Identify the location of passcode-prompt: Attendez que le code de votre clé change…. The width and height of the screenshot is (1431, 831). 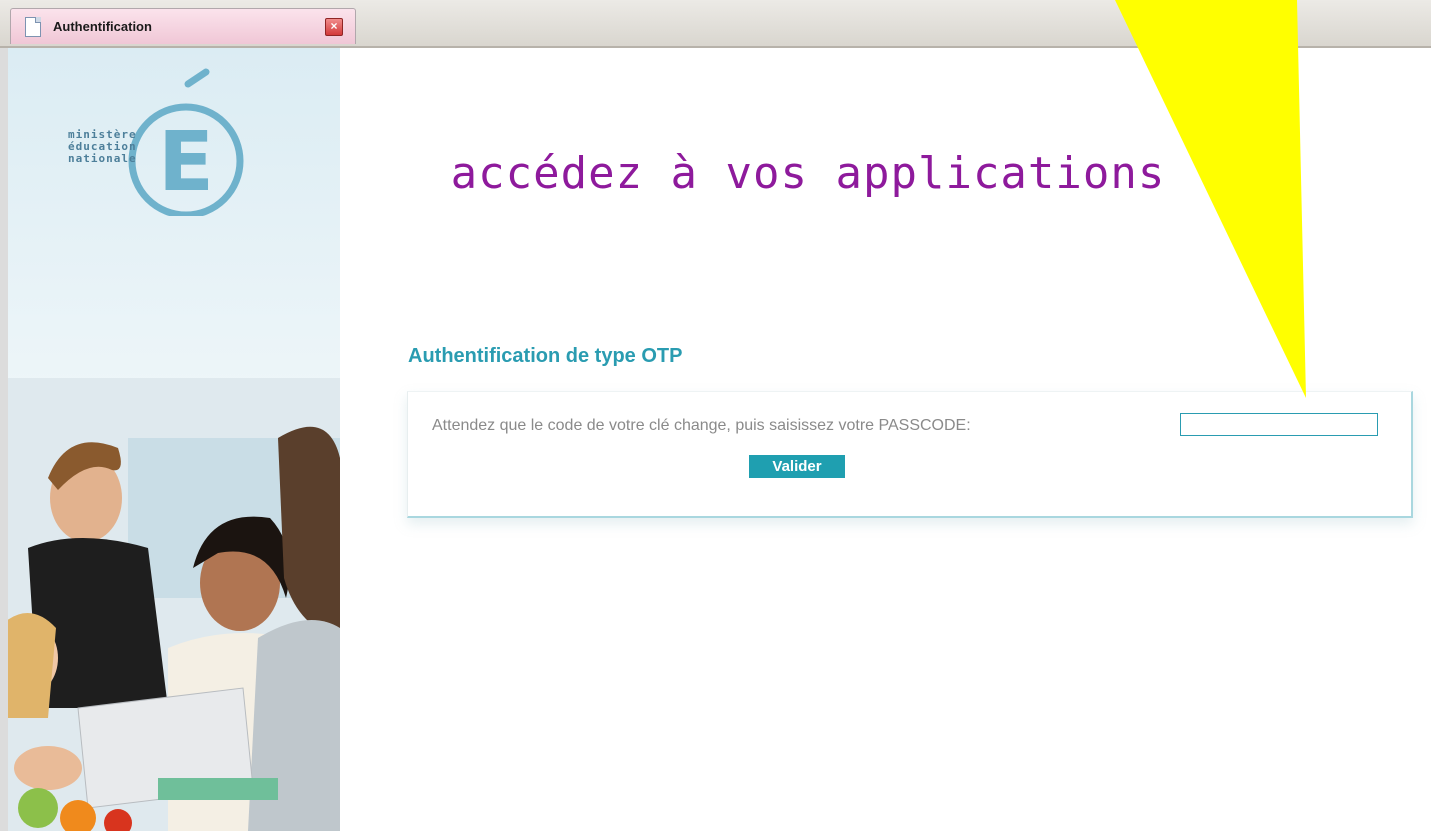
(701, 425).